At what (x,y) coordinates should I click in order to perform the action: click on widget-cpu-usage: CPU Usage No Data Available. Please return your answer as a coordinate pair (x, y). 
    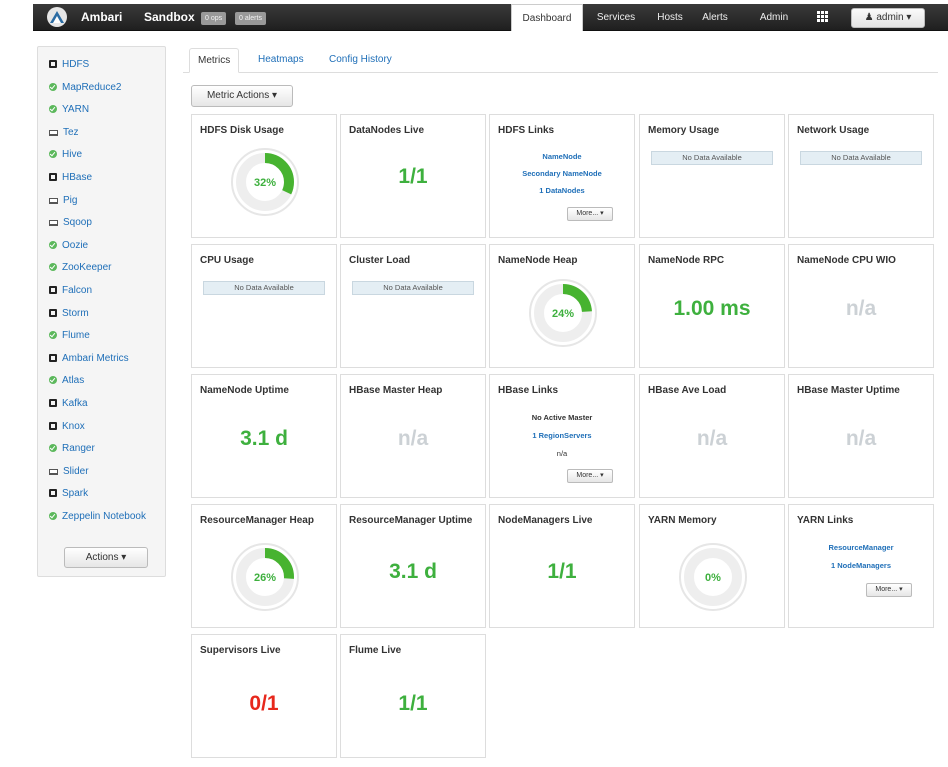
    Looking at the image, I should click on (264, 306).